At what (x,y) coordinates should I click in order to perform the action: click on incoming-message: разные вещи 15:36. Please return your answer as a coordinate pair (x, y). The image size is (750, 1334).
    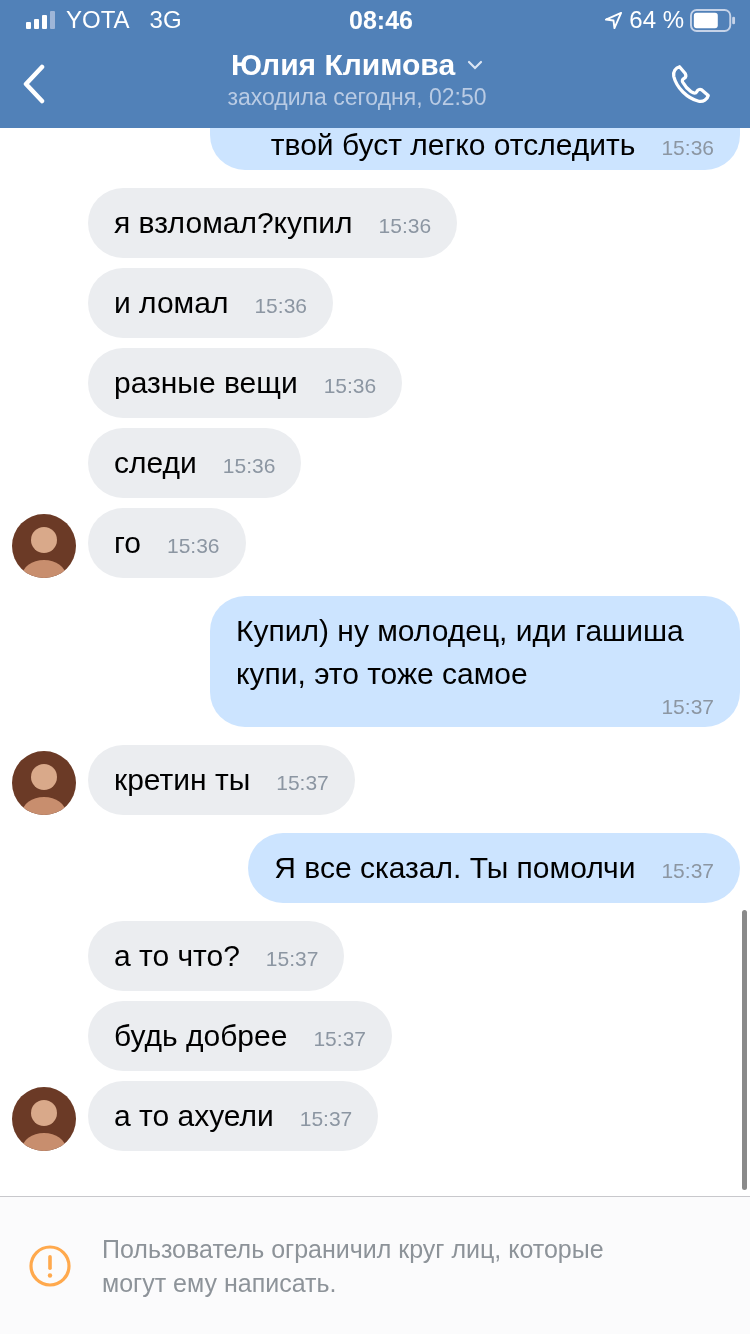
    Looking at the image, I should click on (245, 383).